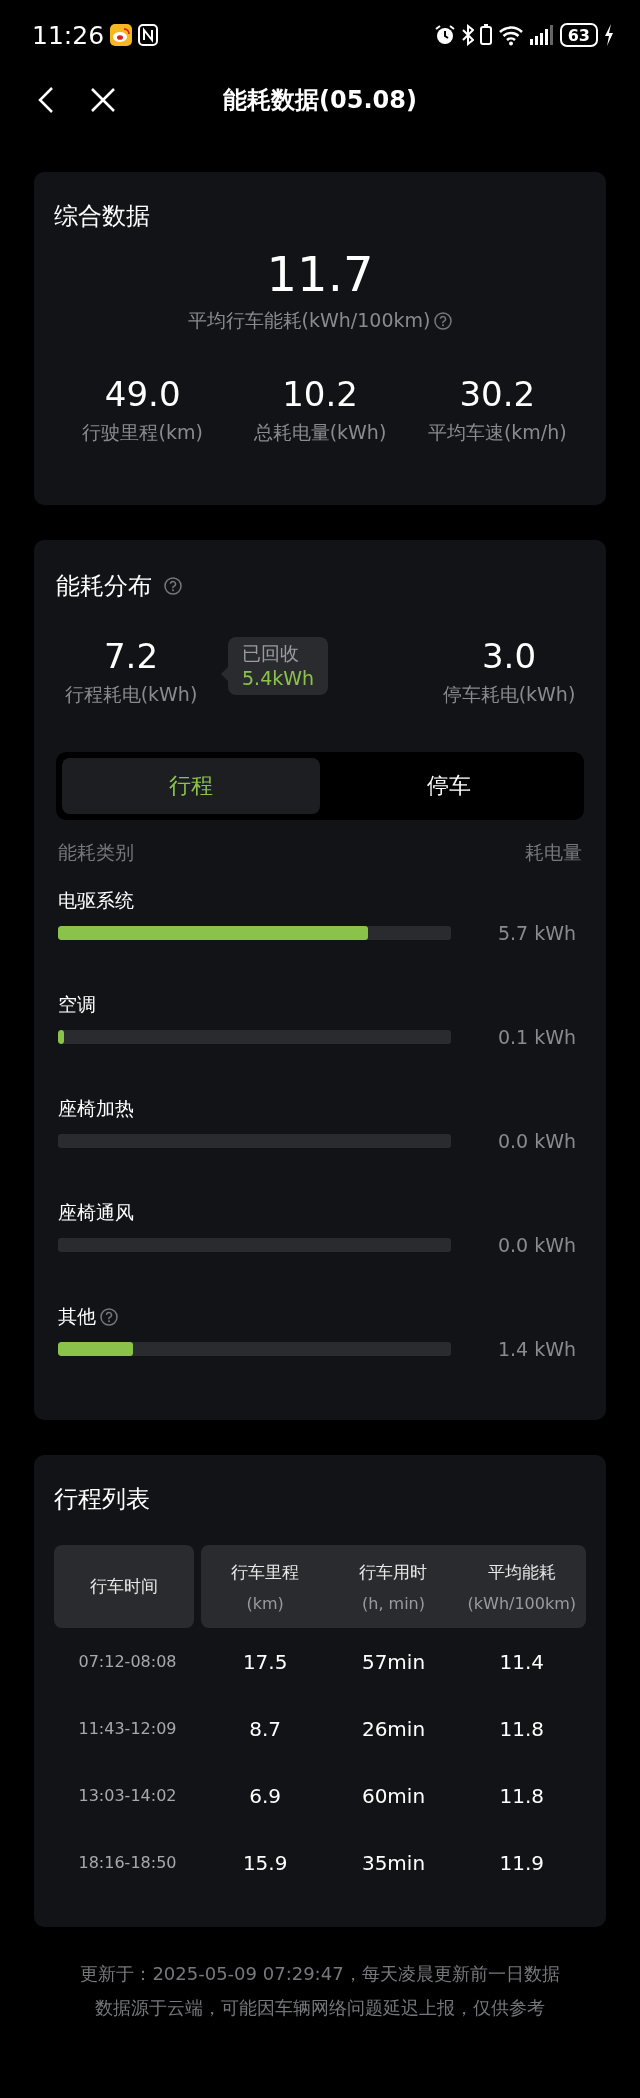  What do you see at coordinates (320, 2008) in the screenshot?
I see `footer-note: 数据源于云端，可能因车辆网络问题延迟上报，仅供参考` at bounding box center [320, 2008].